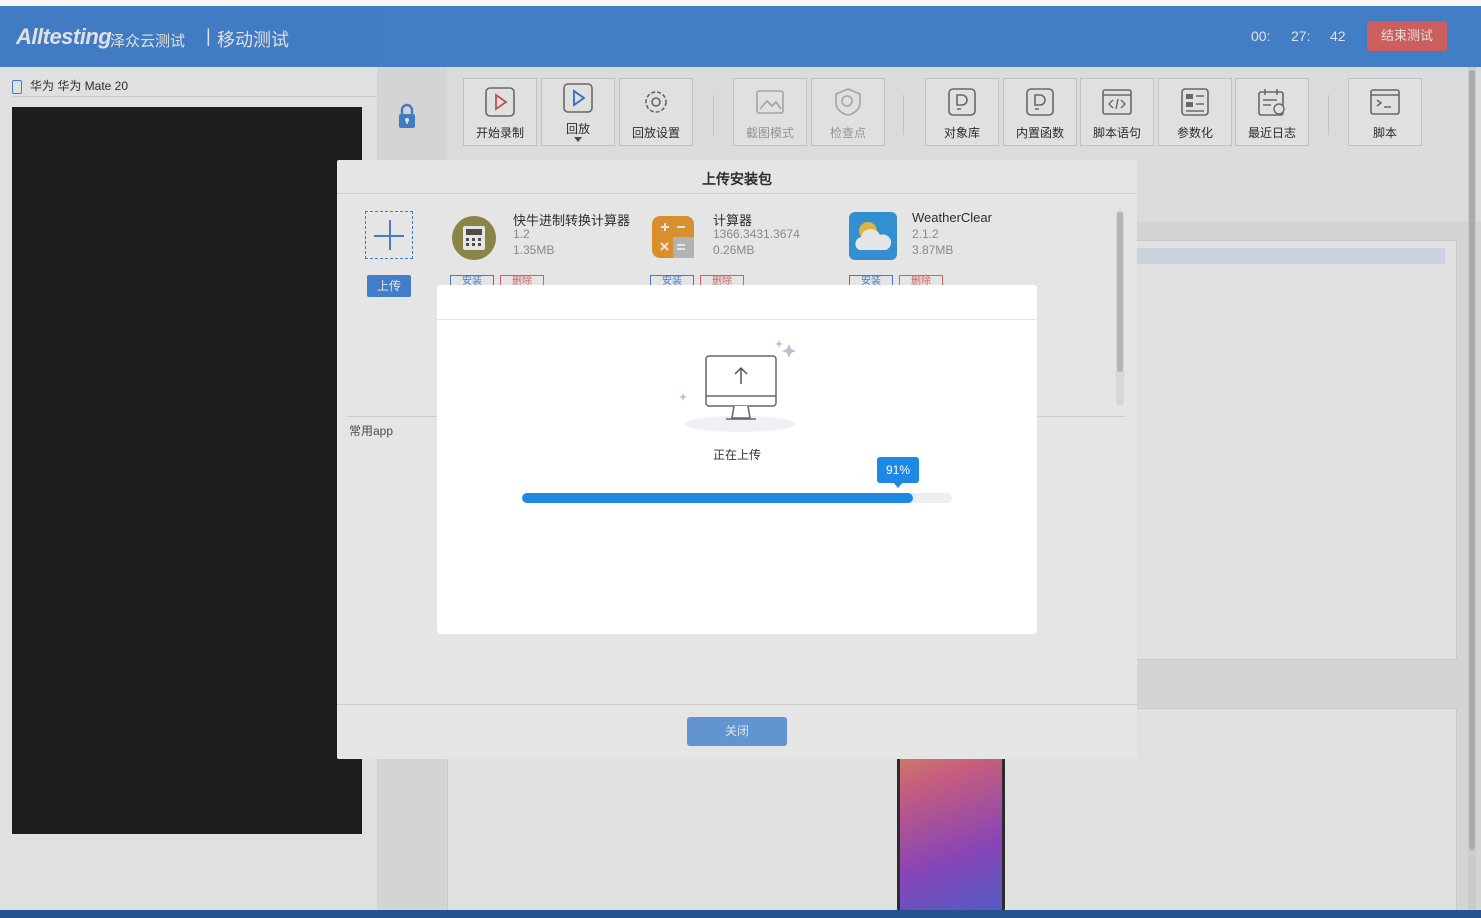 Image resolution: width=1481 pixels, height=918 pixels. Describe the element at coordinates (737, 386) in the screenshot. I see `upload-monitor-icon` at that location.